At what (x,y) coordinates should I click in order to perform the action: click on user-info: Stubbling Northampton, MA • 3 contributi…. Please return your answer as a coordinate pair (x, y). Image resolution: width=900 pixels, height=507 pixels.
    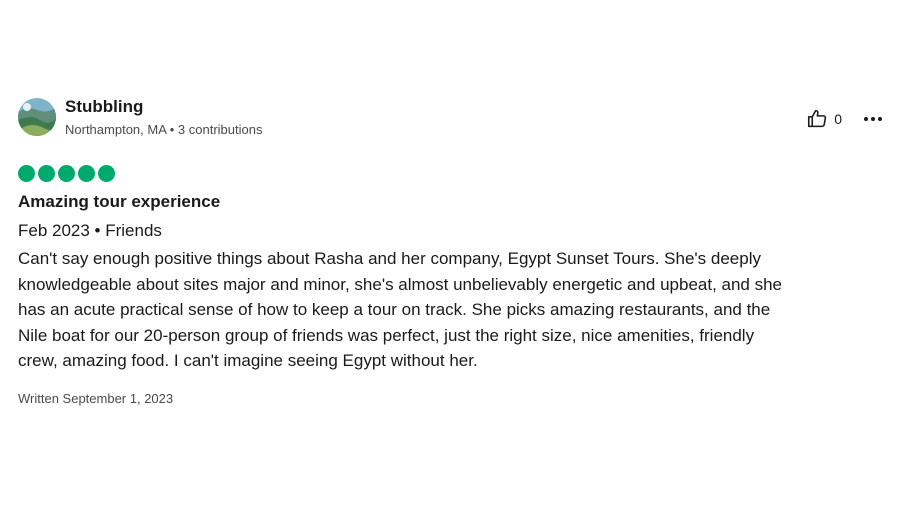
    Looking at the image, I should click on (163, 117).